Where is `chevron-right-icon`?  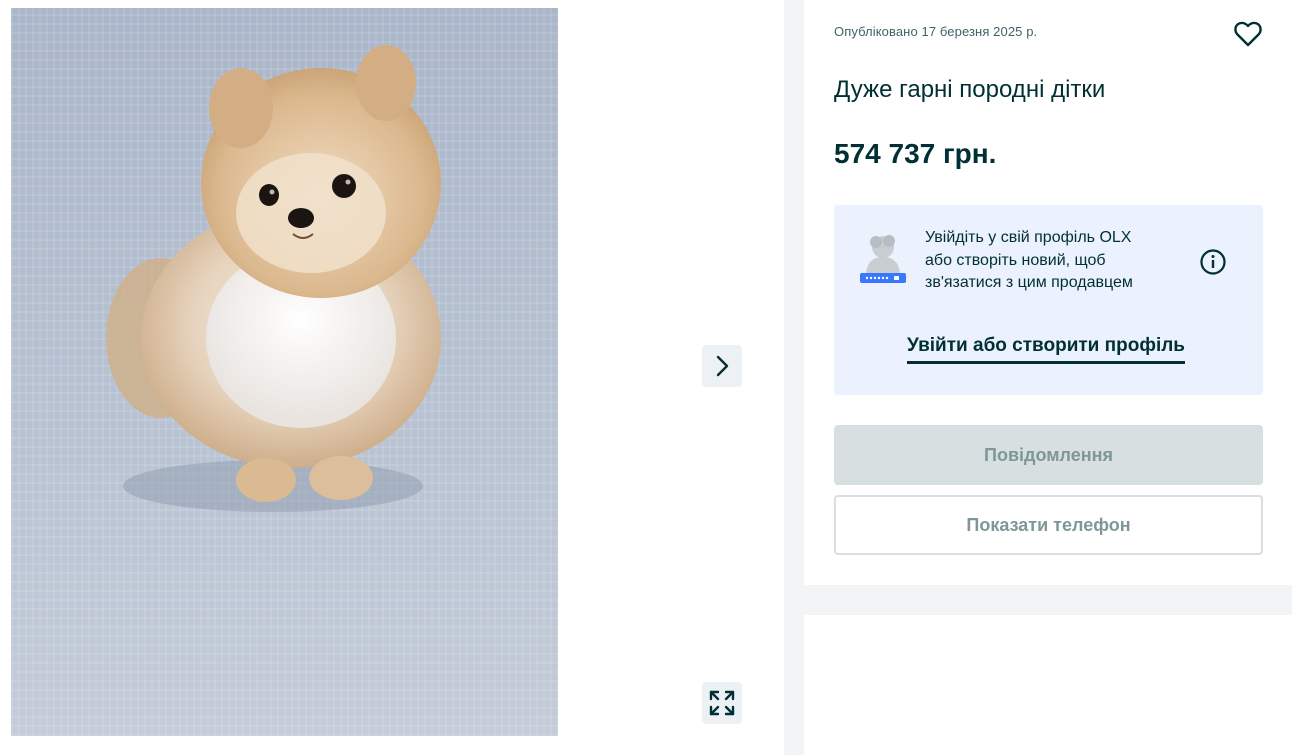 chevron-right-icon is located at coordinates (722, 366).